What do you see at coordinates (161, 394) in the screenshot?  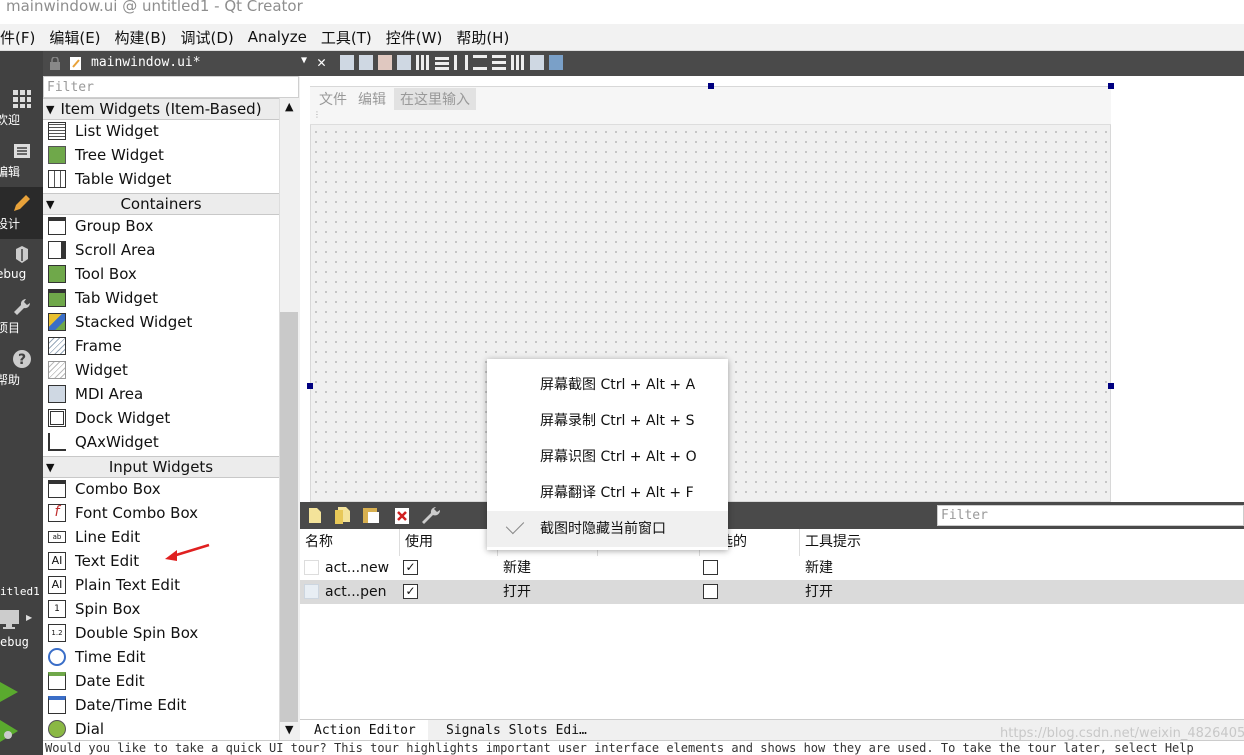 I see `widget-mdi-area: MDI Area` at bounding box center [161, 394].